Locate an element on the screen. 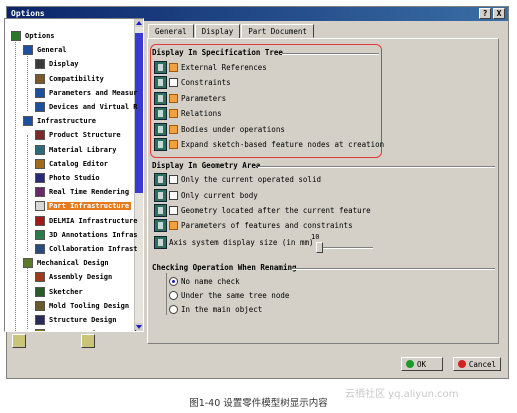 The image size is (517, 413). external-references-checkbox is located at coordinates (173, 67).